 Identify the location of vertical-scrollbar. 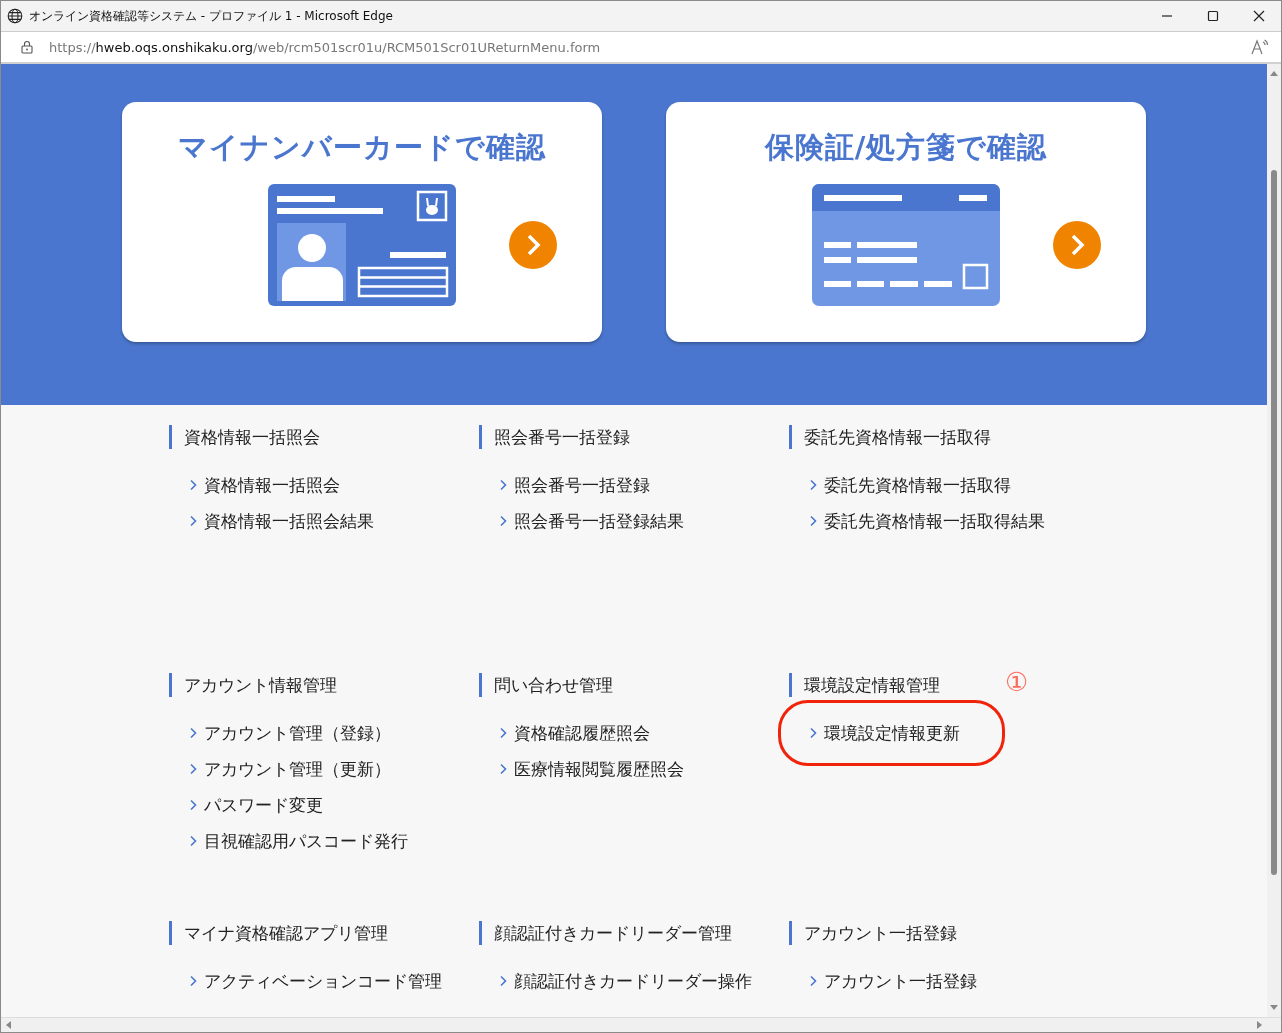
(1274, 540).